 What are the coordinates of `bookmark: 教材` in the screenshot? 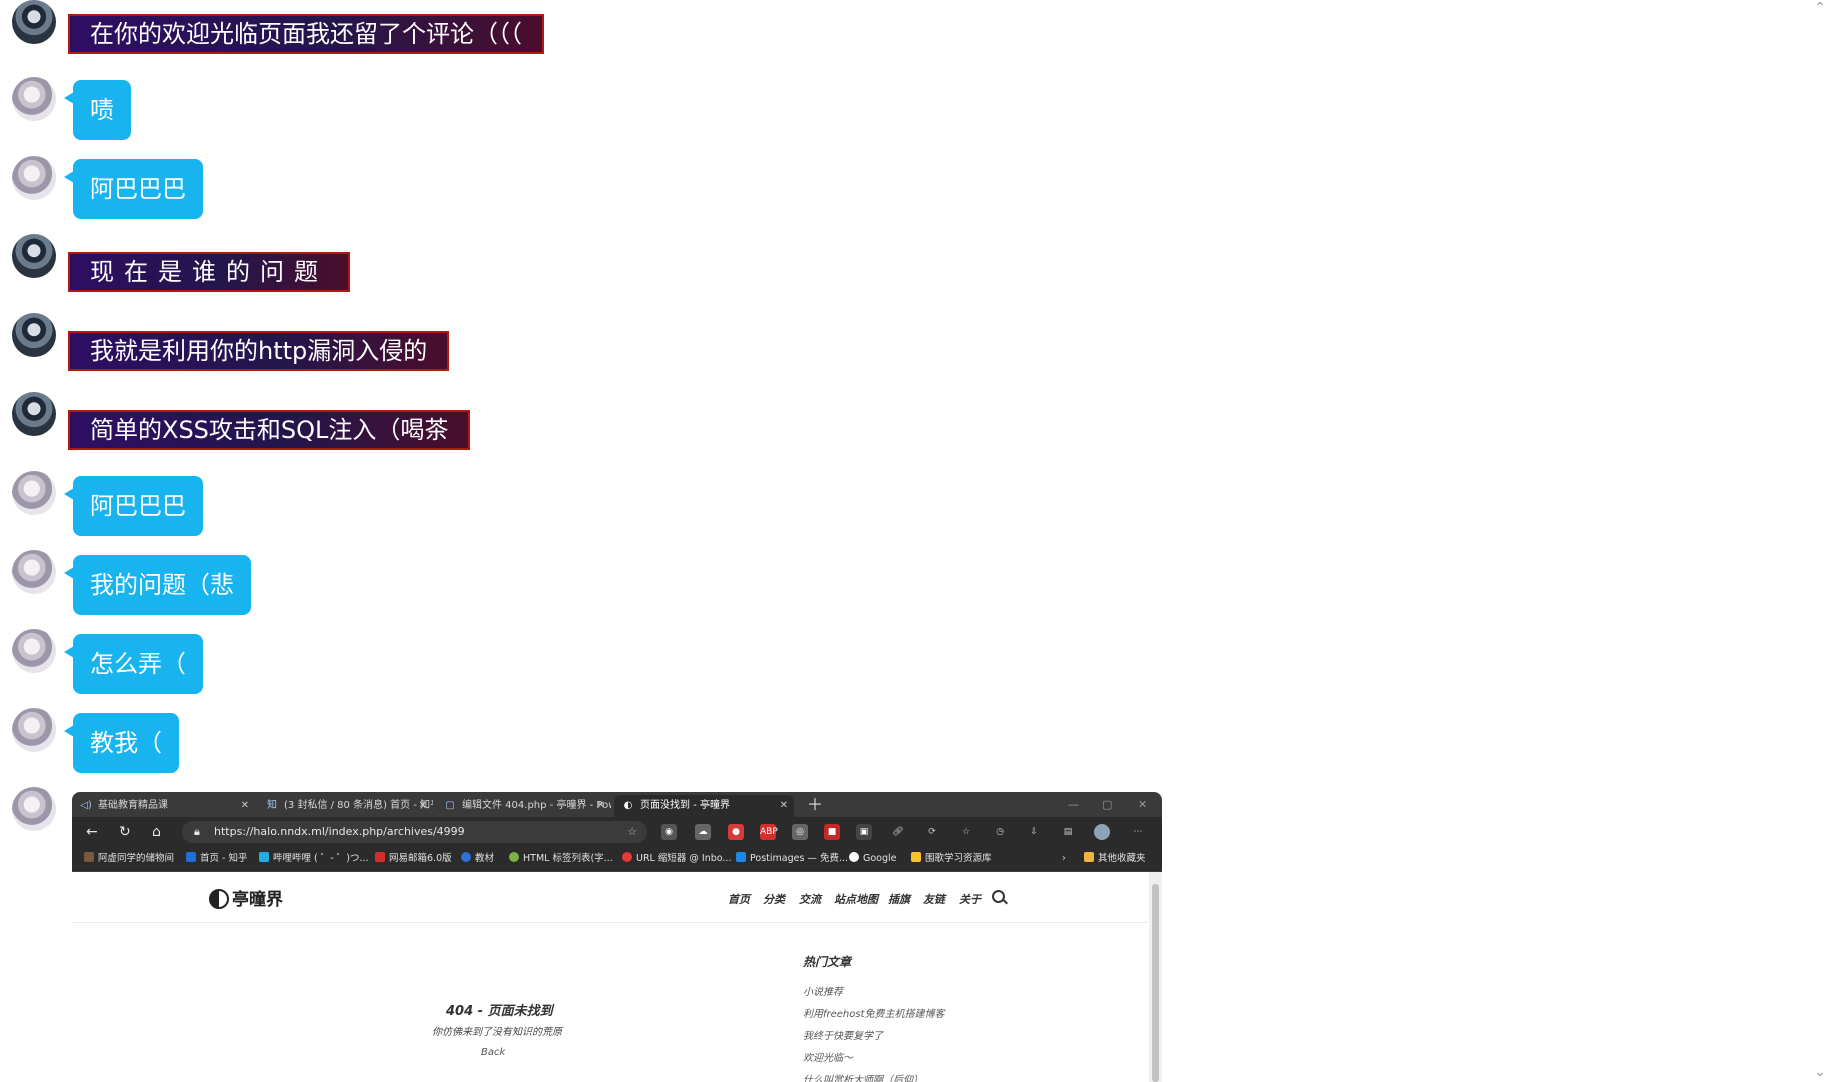 It's located at (477, 859).